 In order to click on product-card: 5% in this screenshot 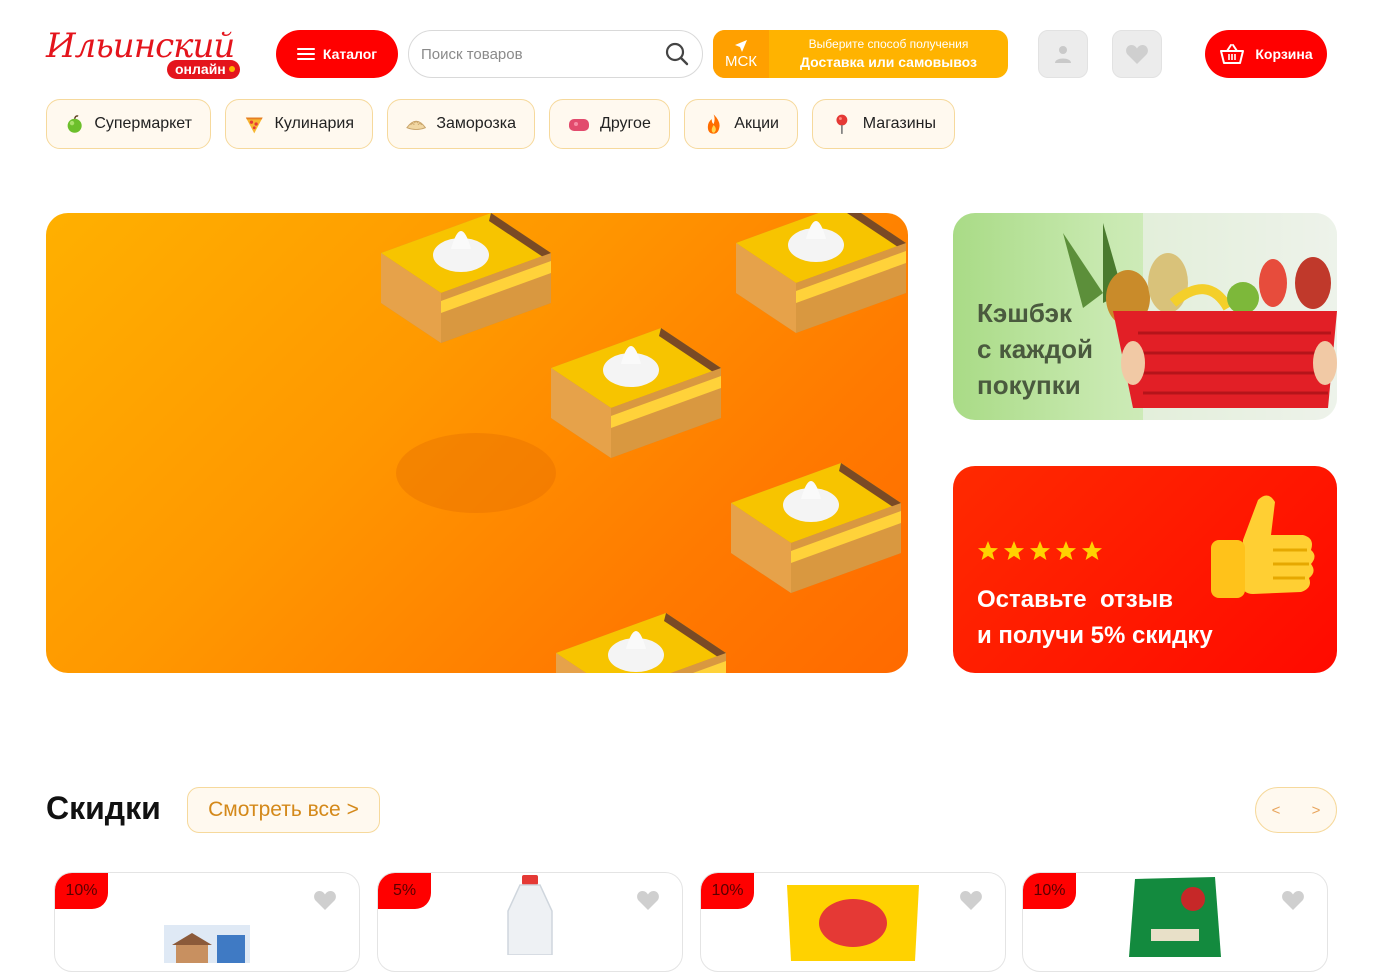, I will do `click(530, 922)`.